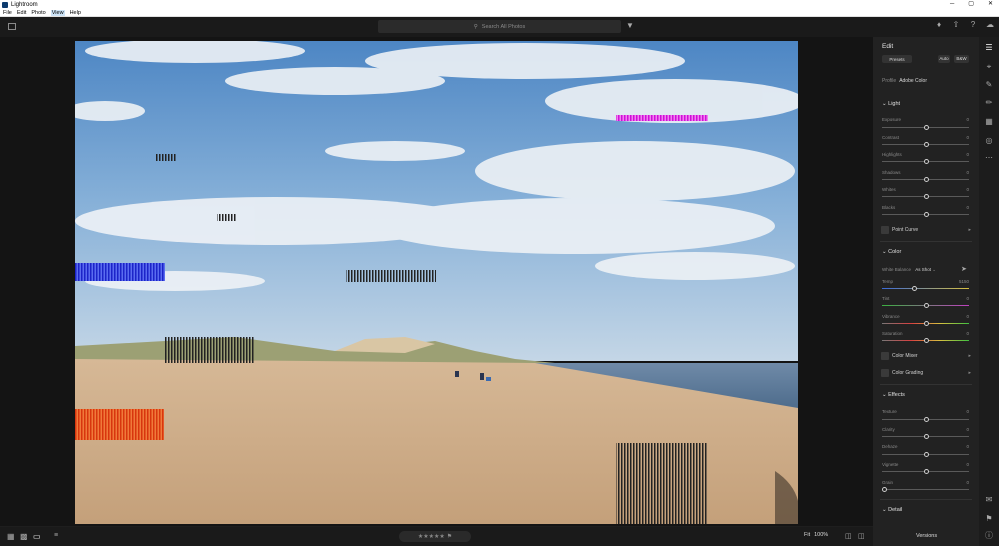 Image resolution: width=999 pixels, height=546 pixels. I want to click on more-icon: ⋯, so click(989, 158).